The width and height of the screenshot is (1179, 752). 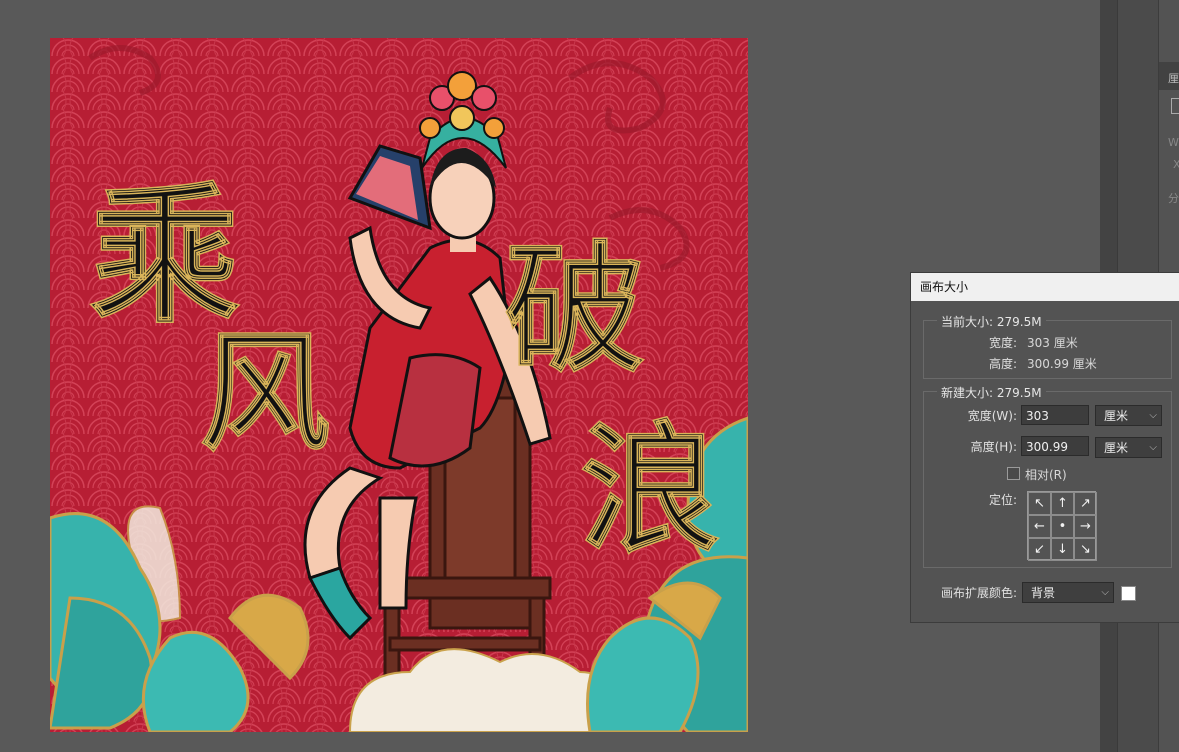 I want to click on anchor-center: •, so click(x=1062, y=526).